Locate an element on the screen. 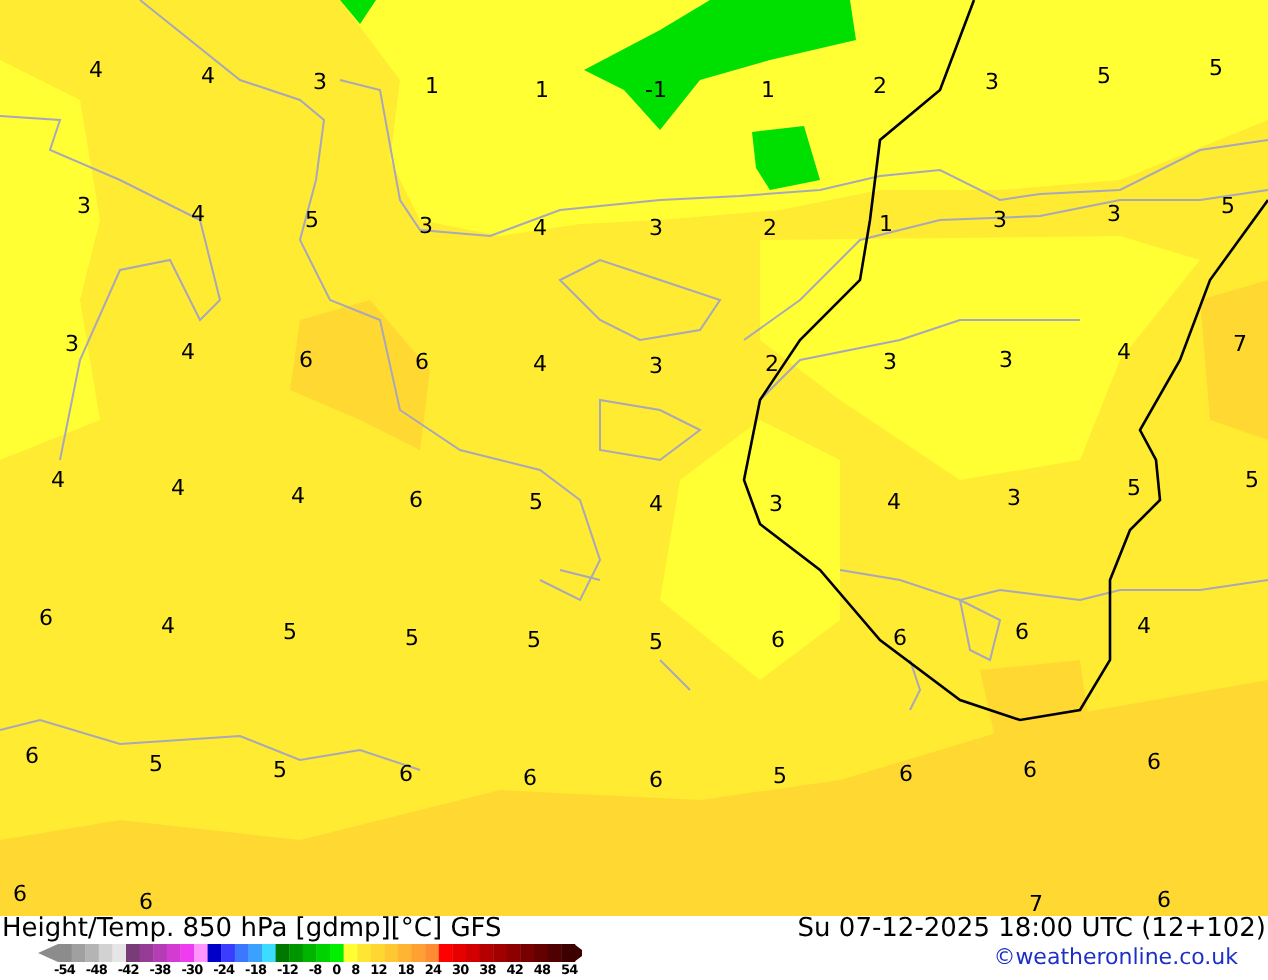 This screenshot has width=1268, height=980. valid-time: Su 07-12-2025 18:00 UTC (12+102) is located at coordinates (1031, 930).